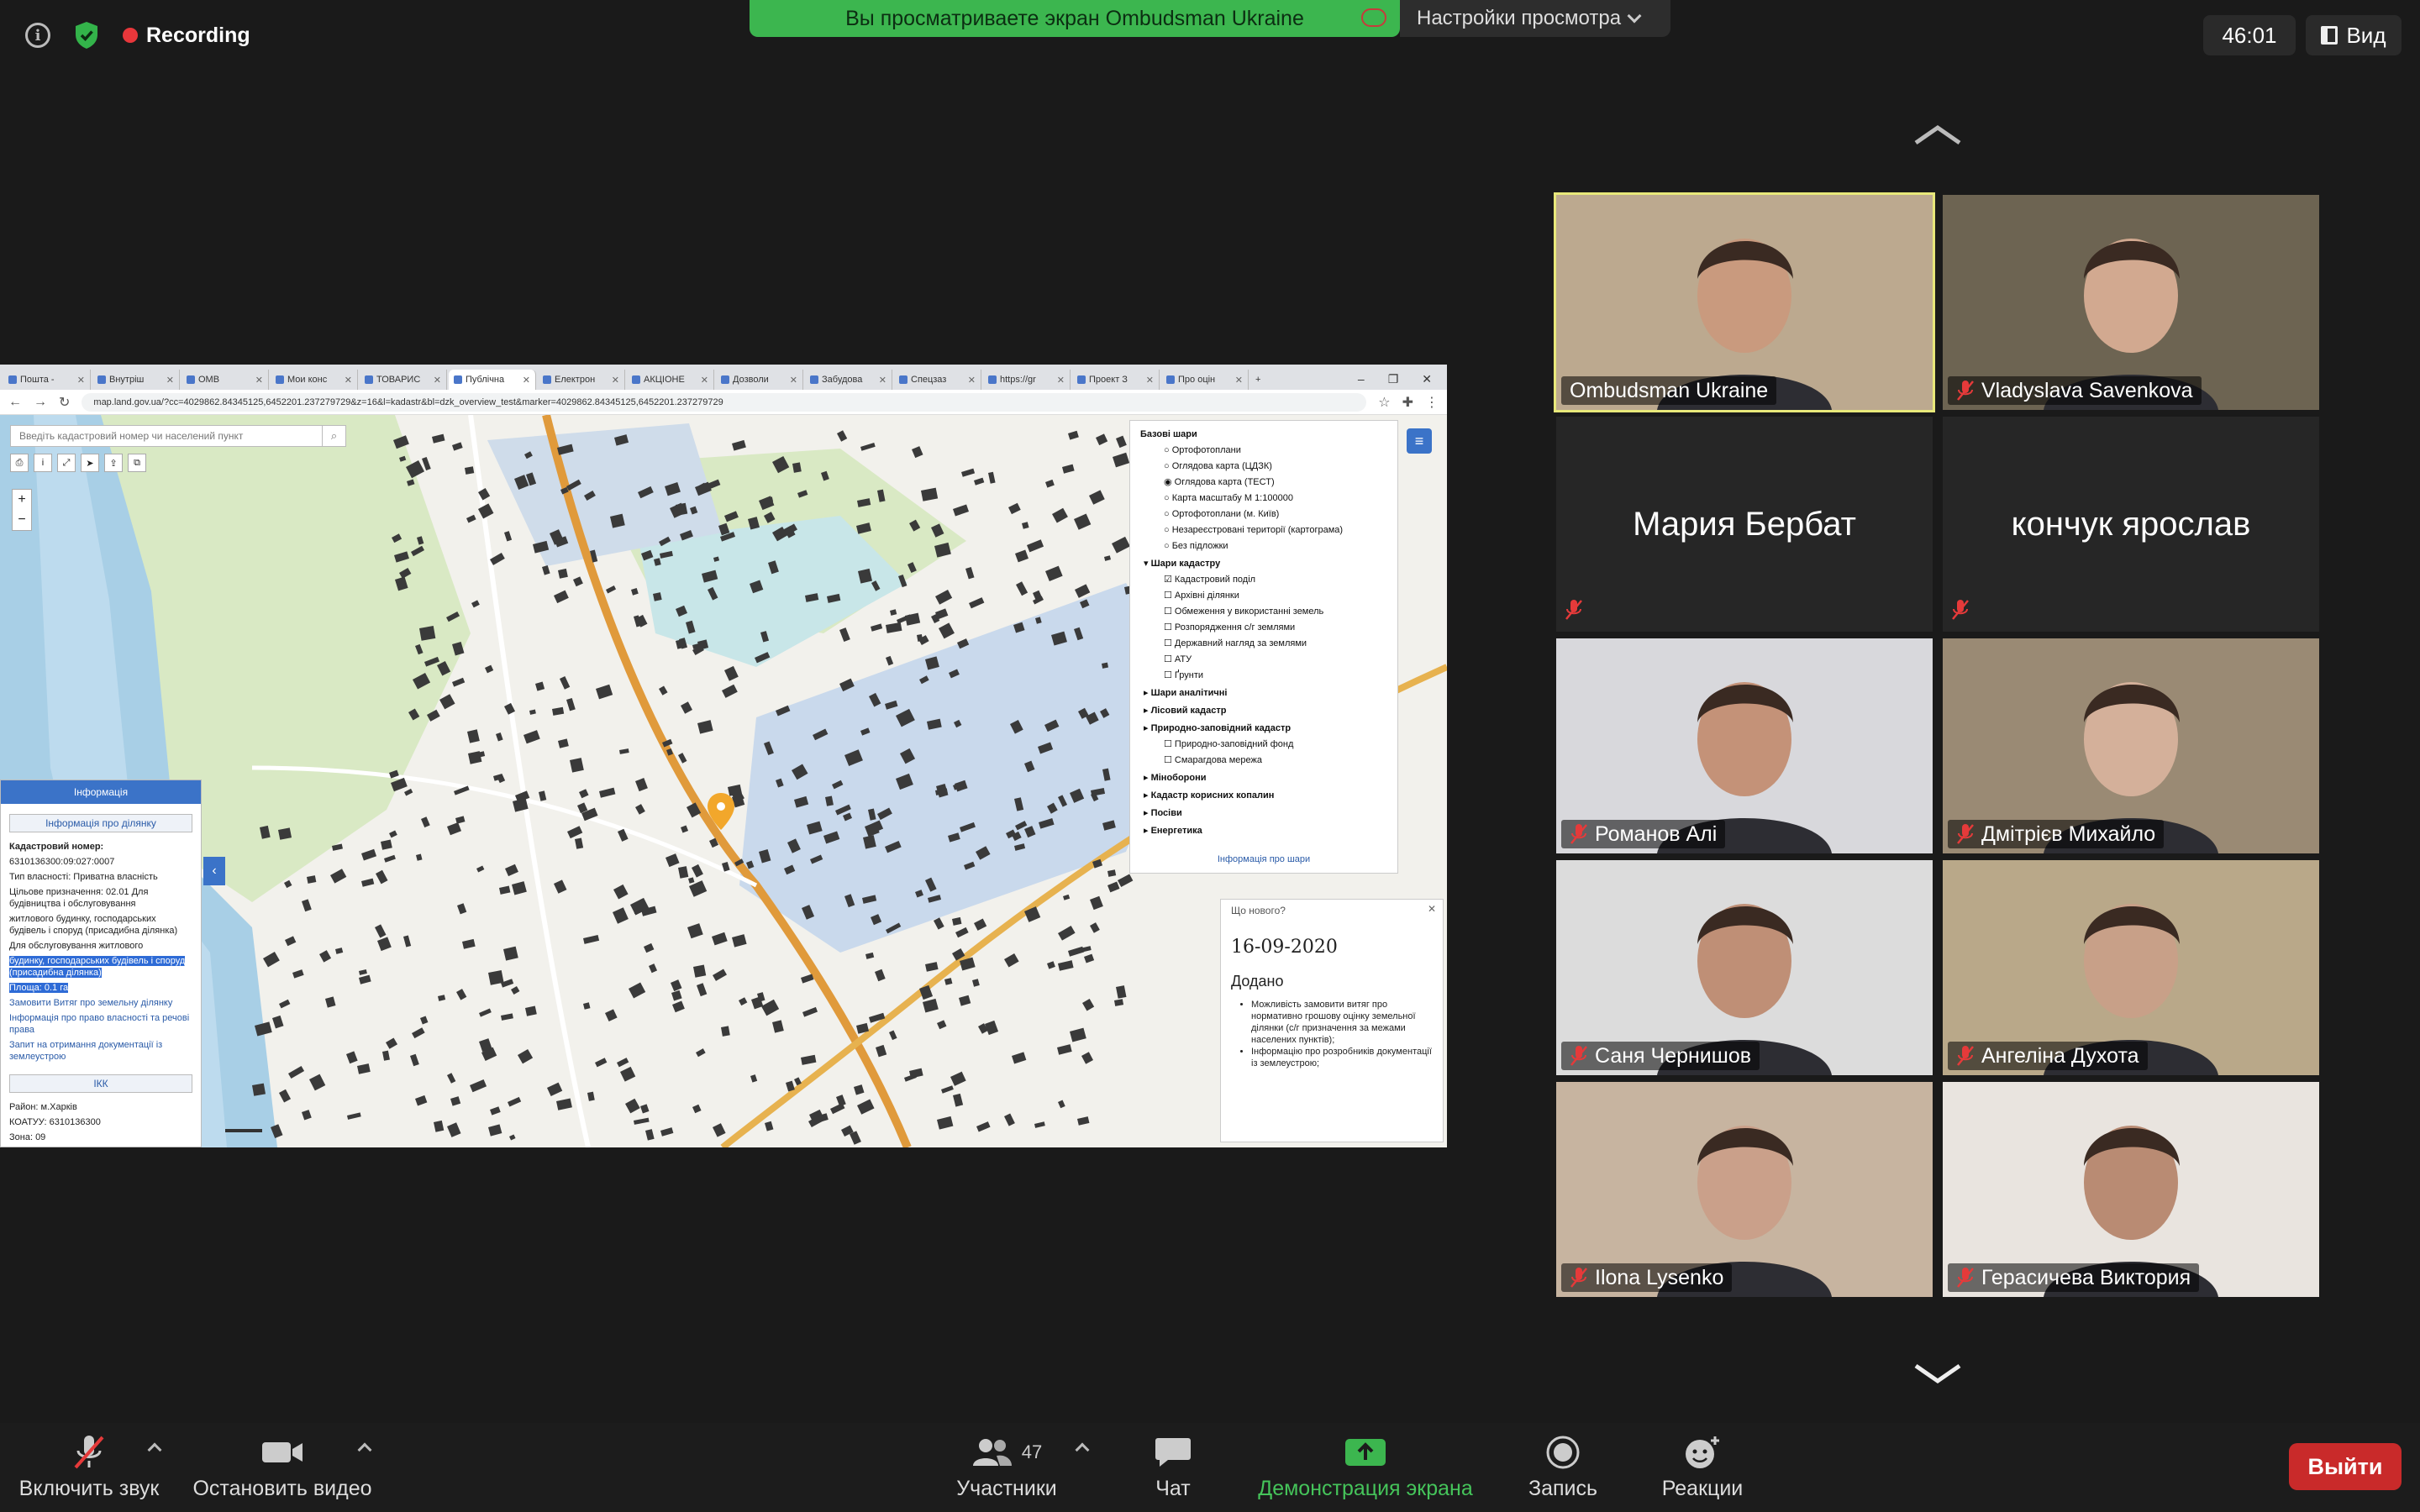 The width and height of the screenshot is (2420, 1512). I want to click on participants-button: 47 Участники, so click(1006, 1467).